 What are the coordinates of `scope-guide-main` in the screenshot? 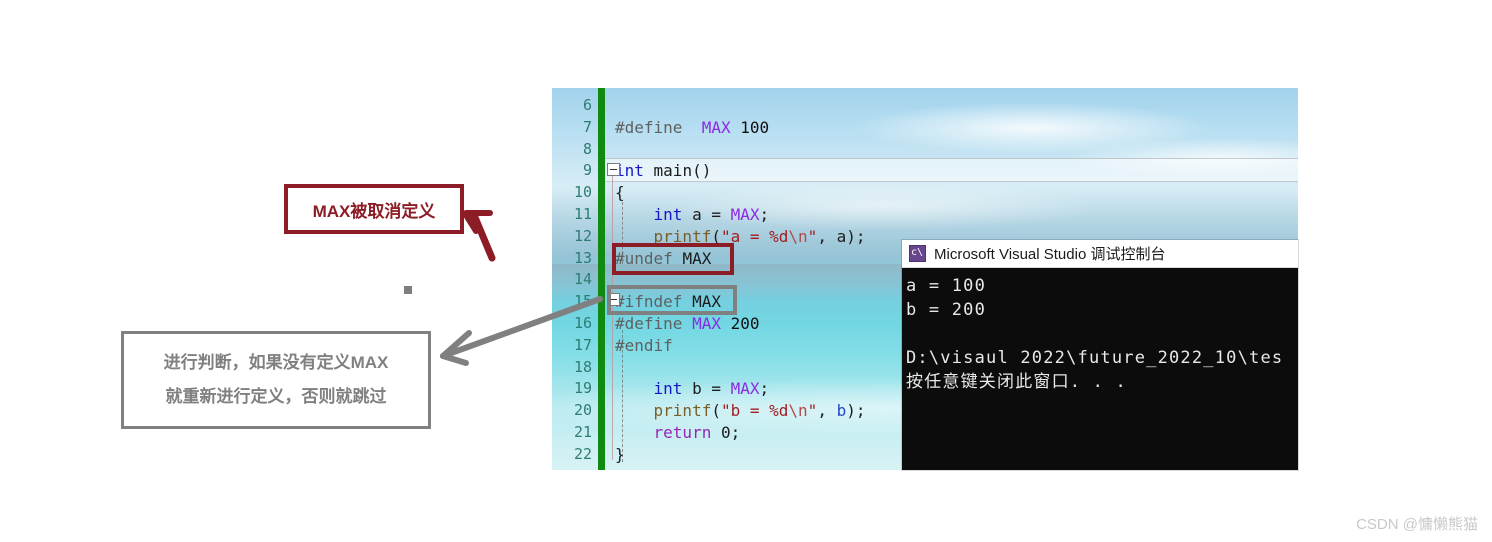 It's located at (612, 317).